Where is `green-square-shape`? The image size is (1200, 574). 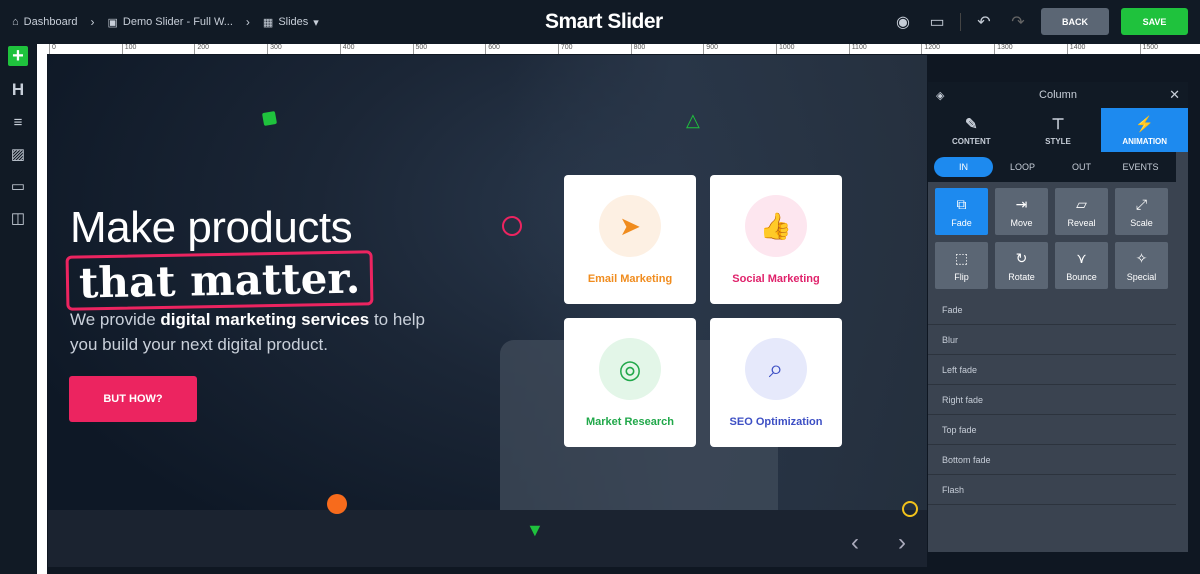
green-square-shape is located at coordinates (269, 118).